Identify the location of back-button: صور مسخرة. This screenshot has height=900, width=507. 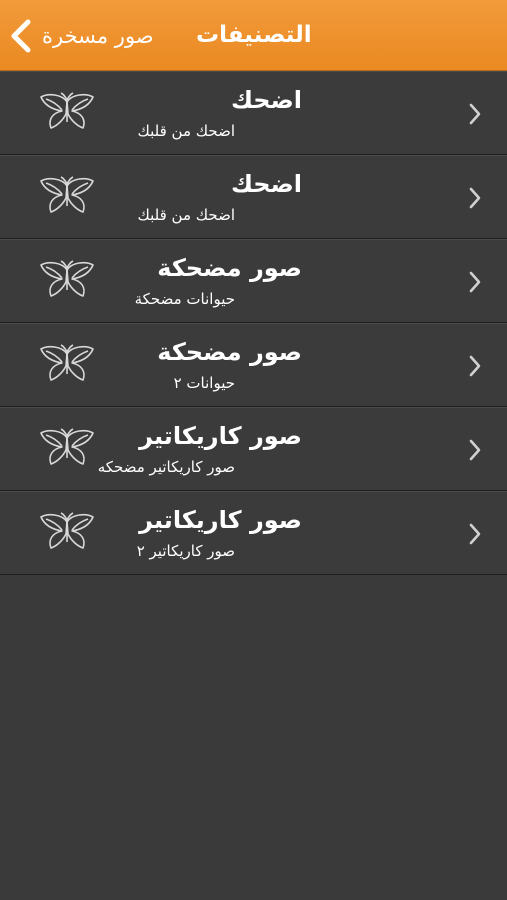
(81, 36).